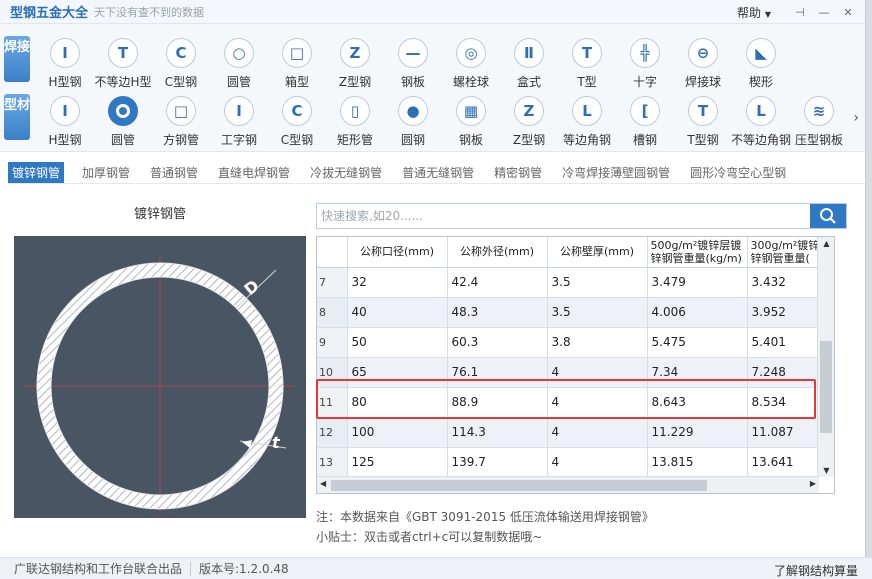 This screenshot has height=579, width=872. Describe the element at coordinates (697, 342) in the screenshot. I see `table-cell: 5.475` at that location.